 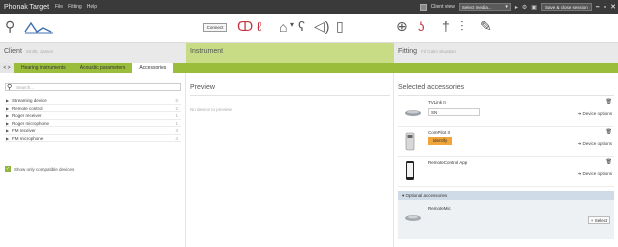 I want to click on device-dropdown-icon: ▾, so click(x=292, y=24).